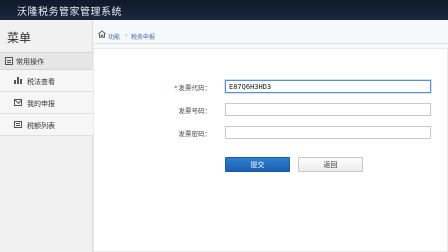  Describe the element at coordinates (46, 61) in the screenshot. I see `sidebar-group-common: 常用操作` at that location.